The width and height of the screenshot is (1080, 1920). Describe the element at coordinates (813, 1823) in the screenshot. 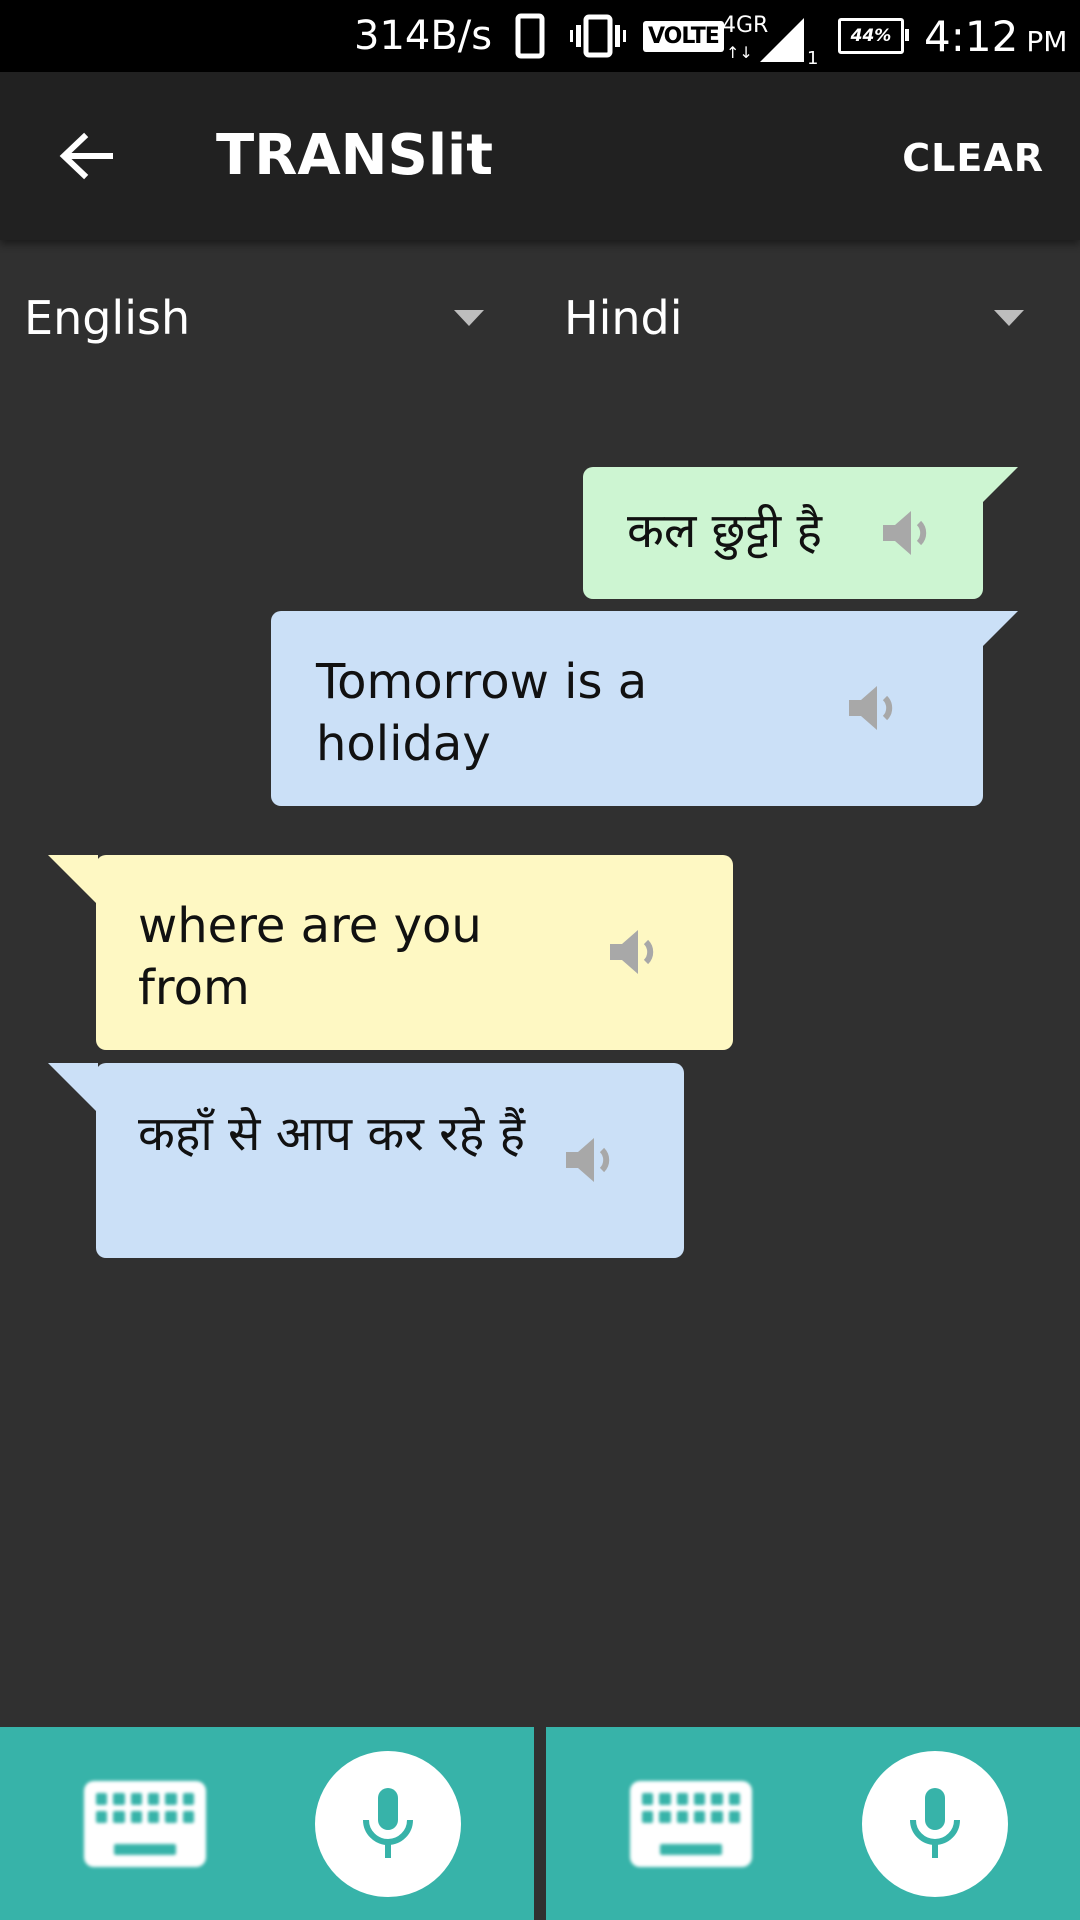

I see `target-input-panel` at that location.